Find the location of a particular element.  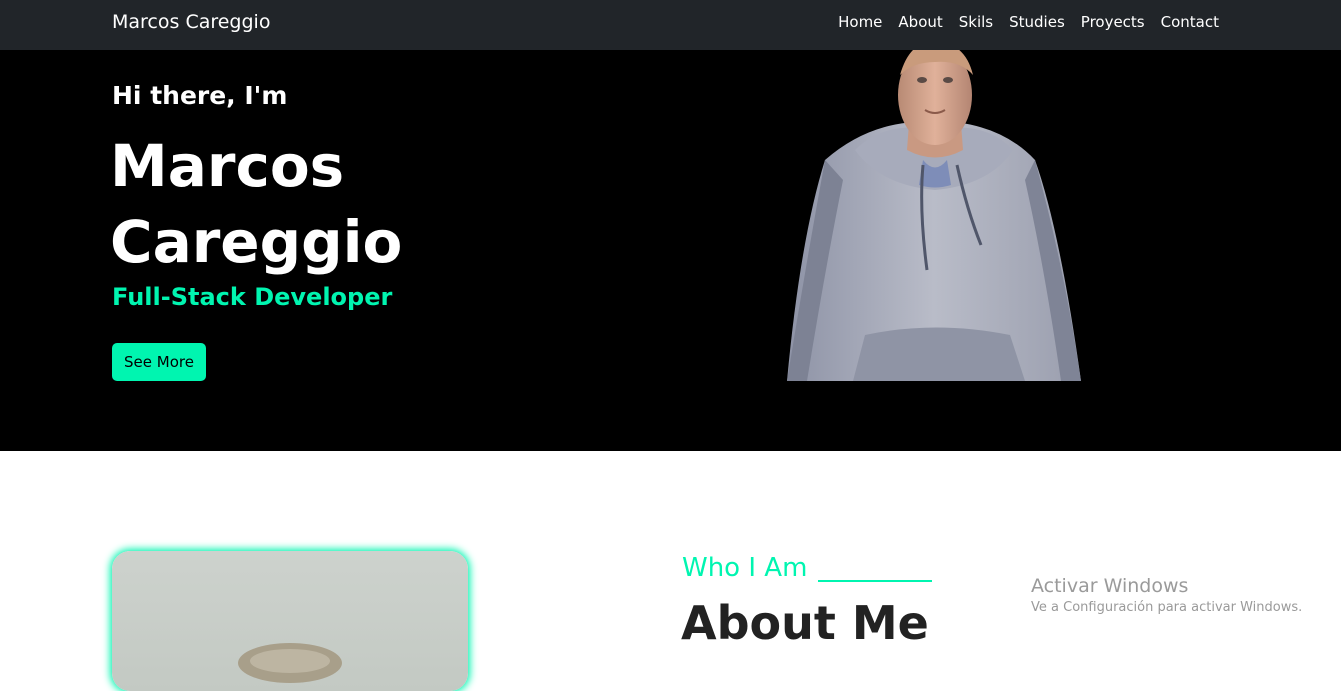

nav-link-studies: Studies is located at coordinates (1037, 22).